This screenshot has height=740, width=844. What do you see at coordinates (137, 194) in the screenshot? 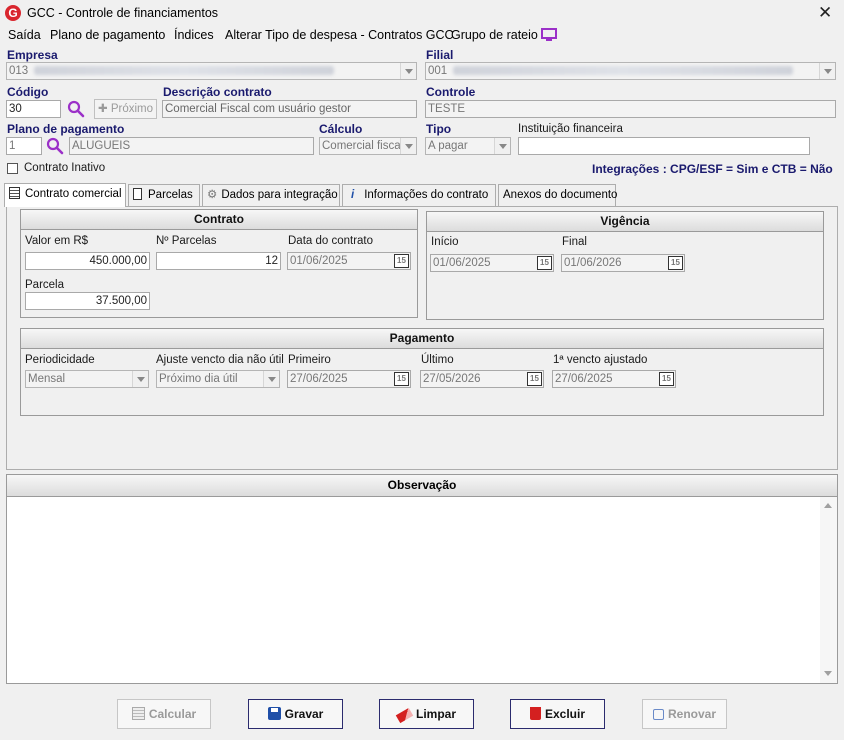
I see `document-icon` at bounding box center [137, 194].